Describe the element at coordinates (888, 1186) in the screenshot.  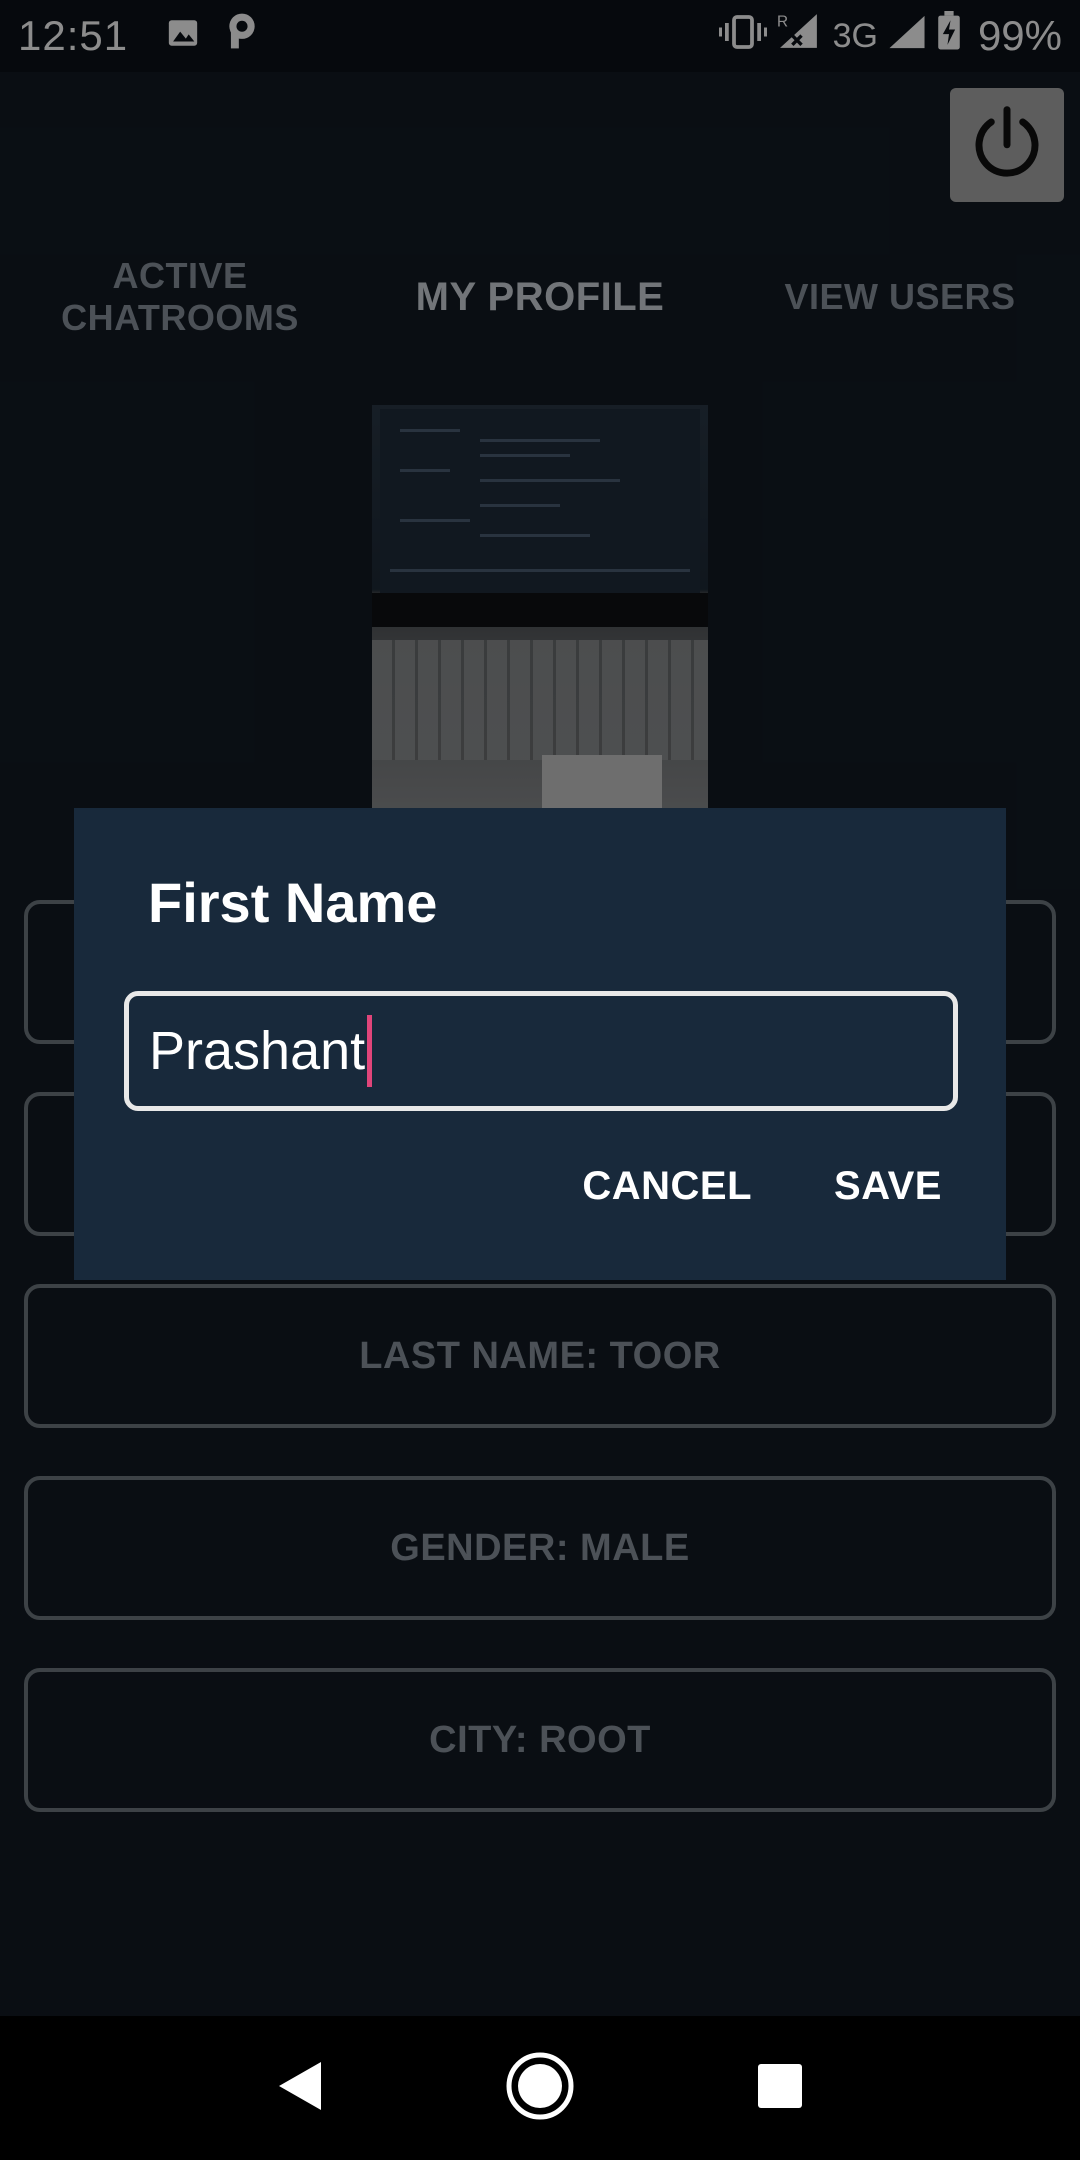
I see `save-button: SAVE` at that location.